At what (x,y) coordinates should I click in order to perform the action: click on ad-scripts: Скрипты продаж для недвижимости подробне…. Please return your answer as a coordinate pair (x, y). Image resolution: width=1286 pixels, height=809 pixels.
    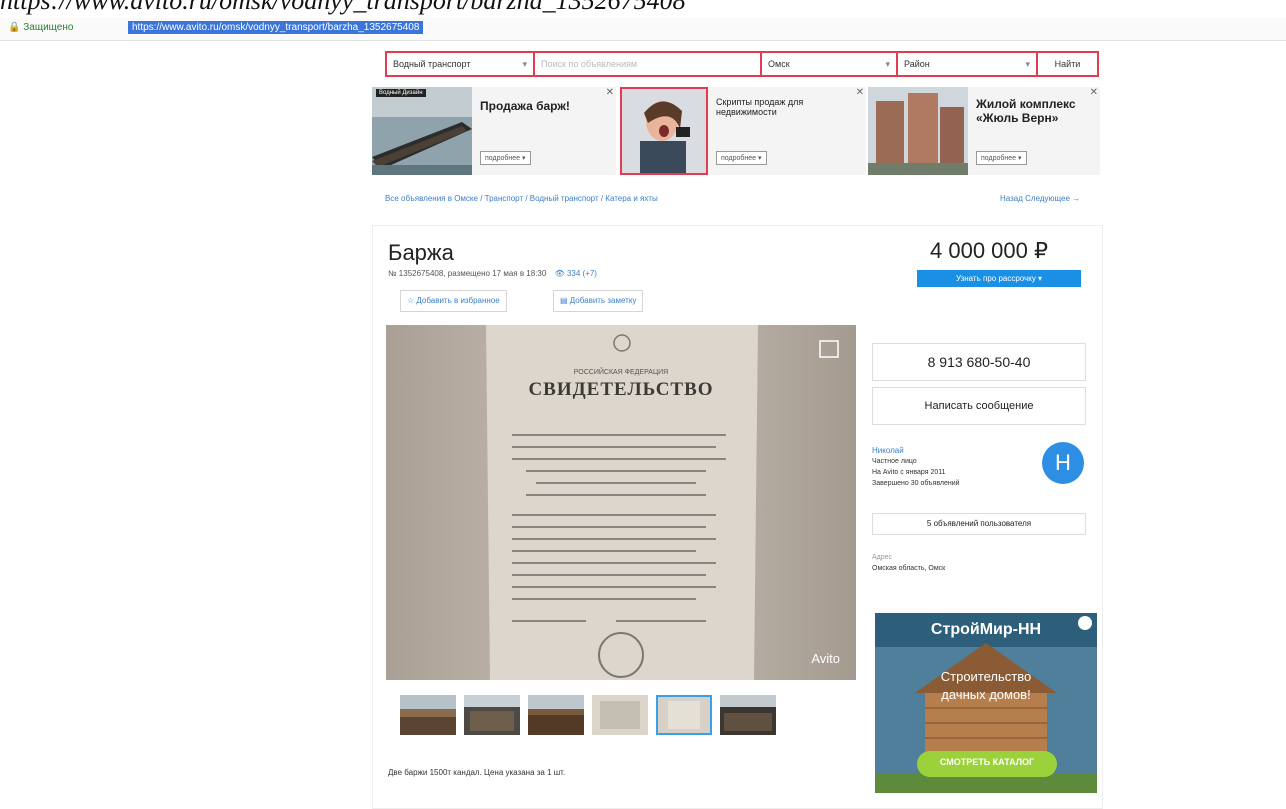
    Looking at the image, I should click on (743, 131).